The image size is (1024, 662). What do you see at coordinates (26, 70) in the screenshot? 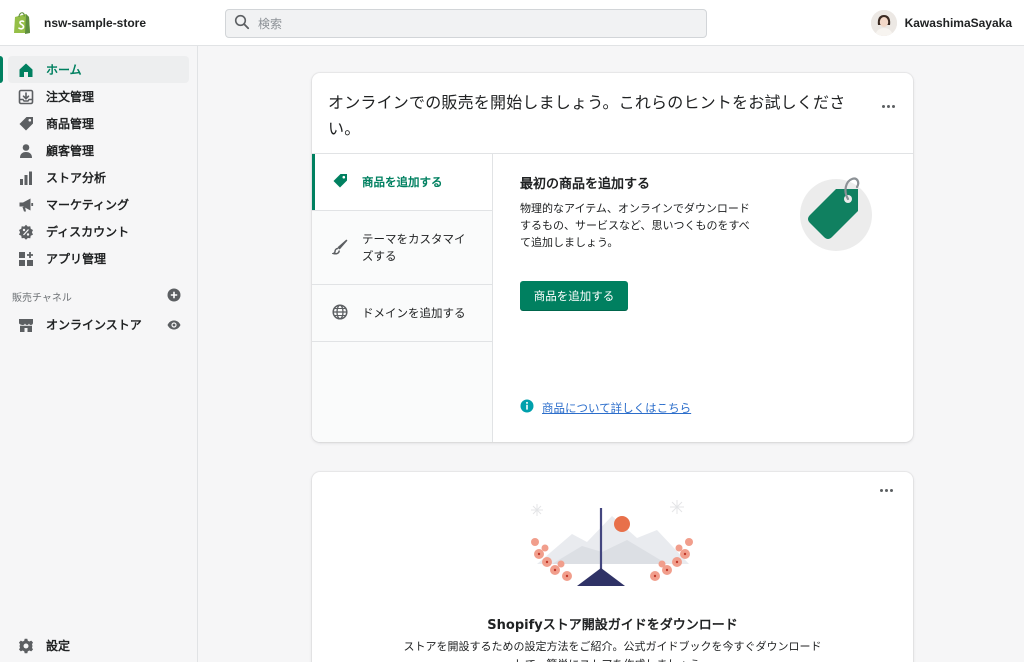
I see `home-icon` at bounding box center [26, 70].